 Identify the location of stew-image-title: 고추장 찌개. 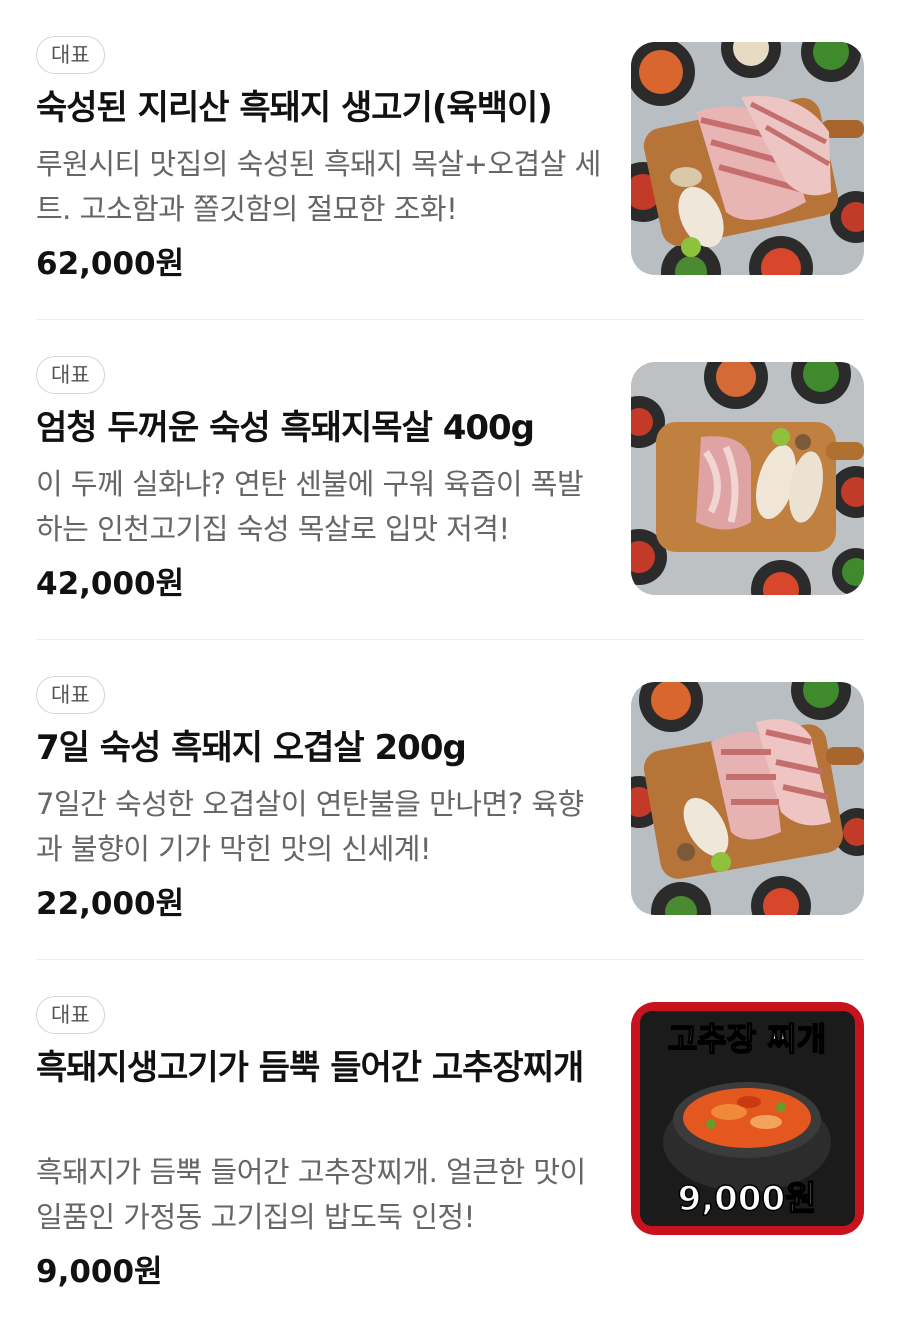
(747, 1039).